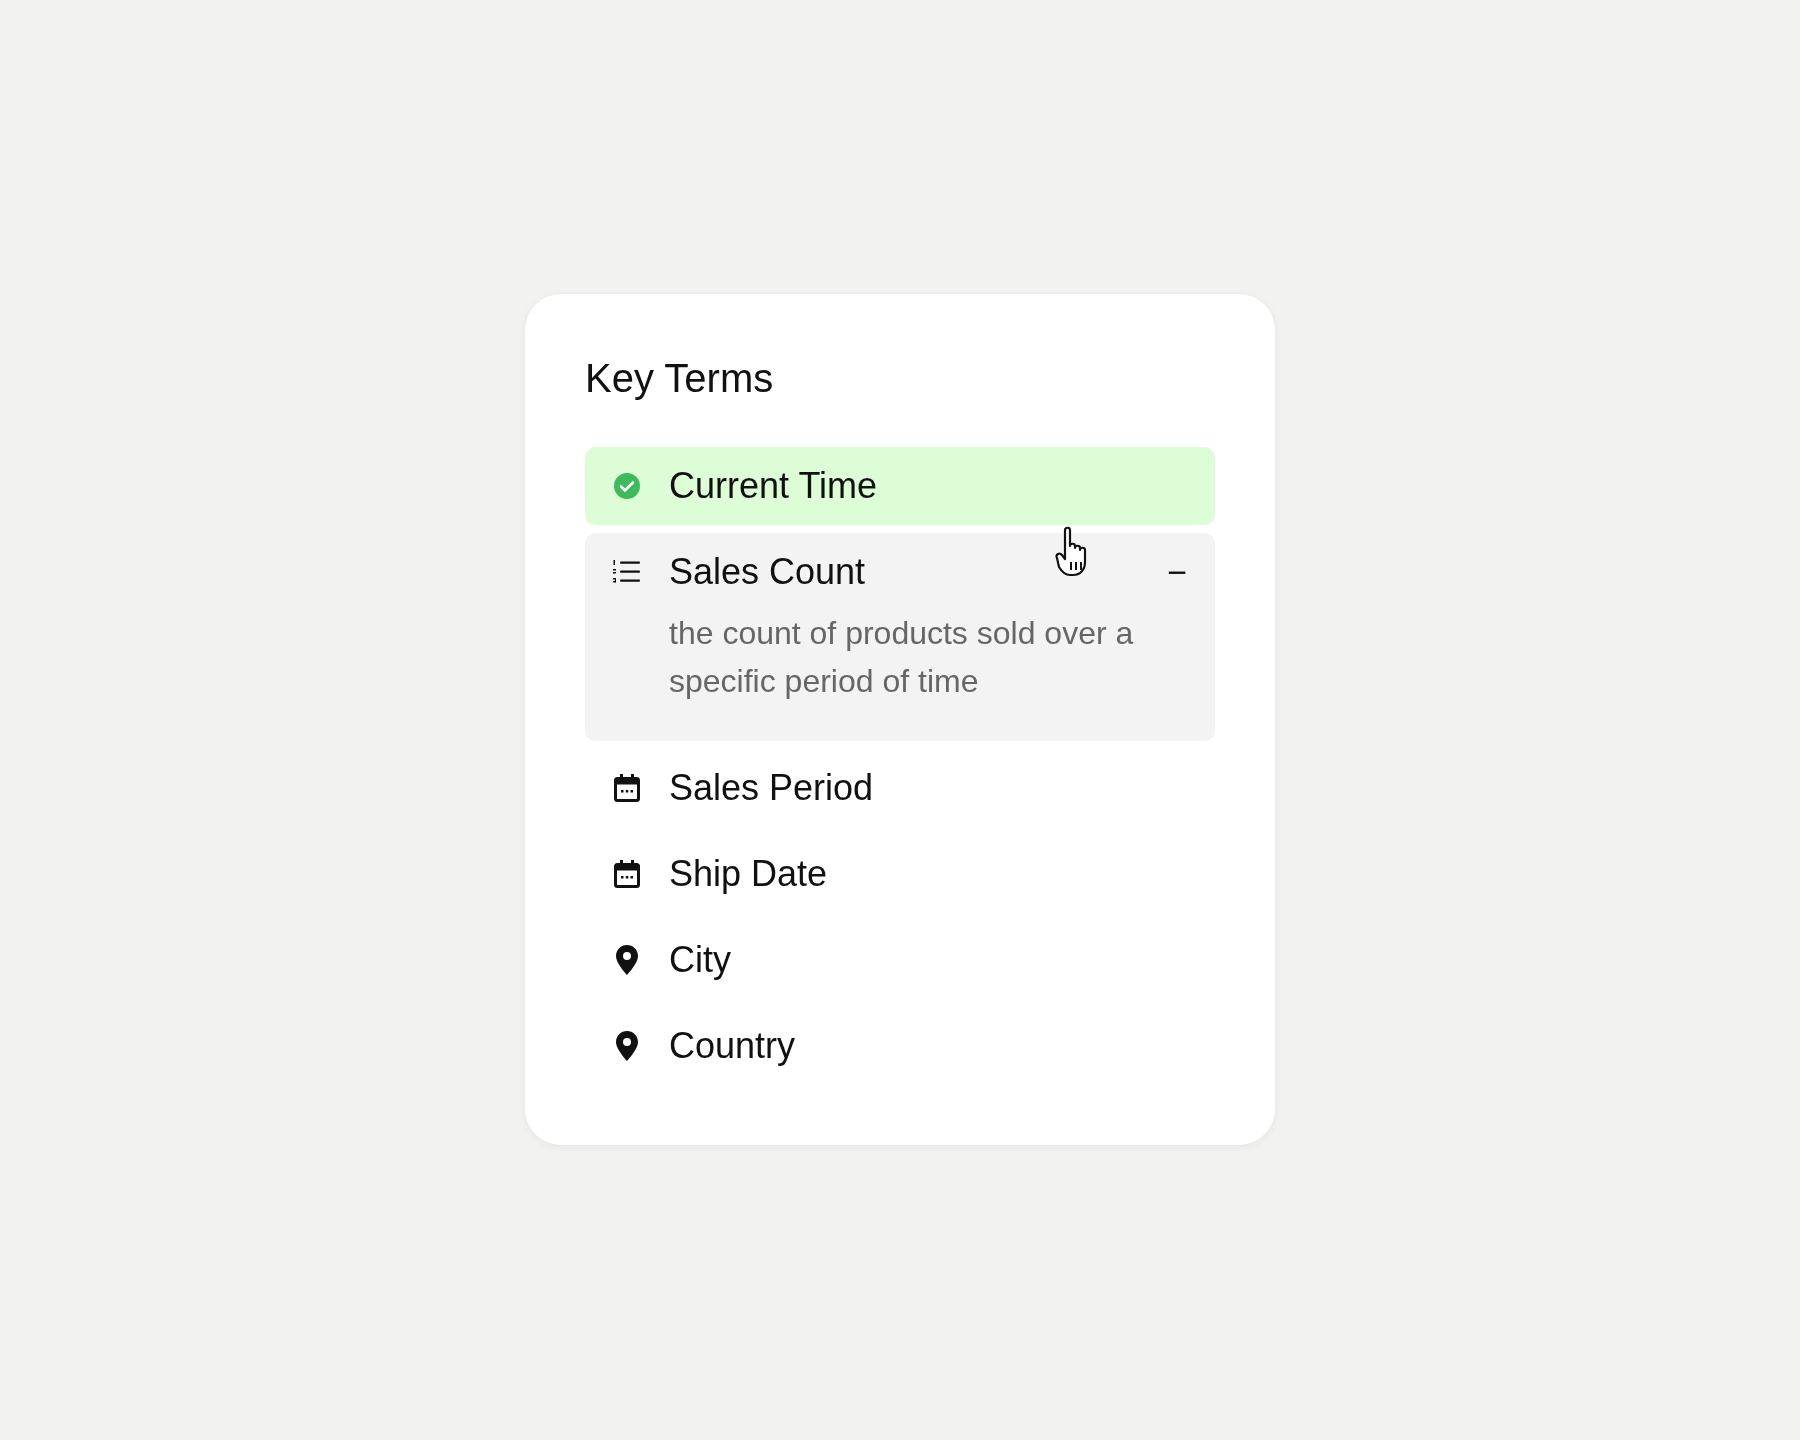 The image size is (1800, 1440). Describe the element at coordinates (627, 572) in the screenshot. I see `numbered-list-icon` at that location.